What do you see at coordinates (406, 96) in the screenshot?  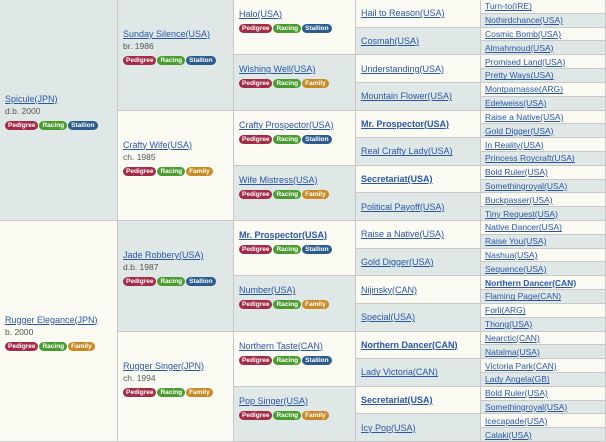 I see `horse-link-mountain-flower-usa: Mountain Flower(USA)` at bounding box center [406, 96].